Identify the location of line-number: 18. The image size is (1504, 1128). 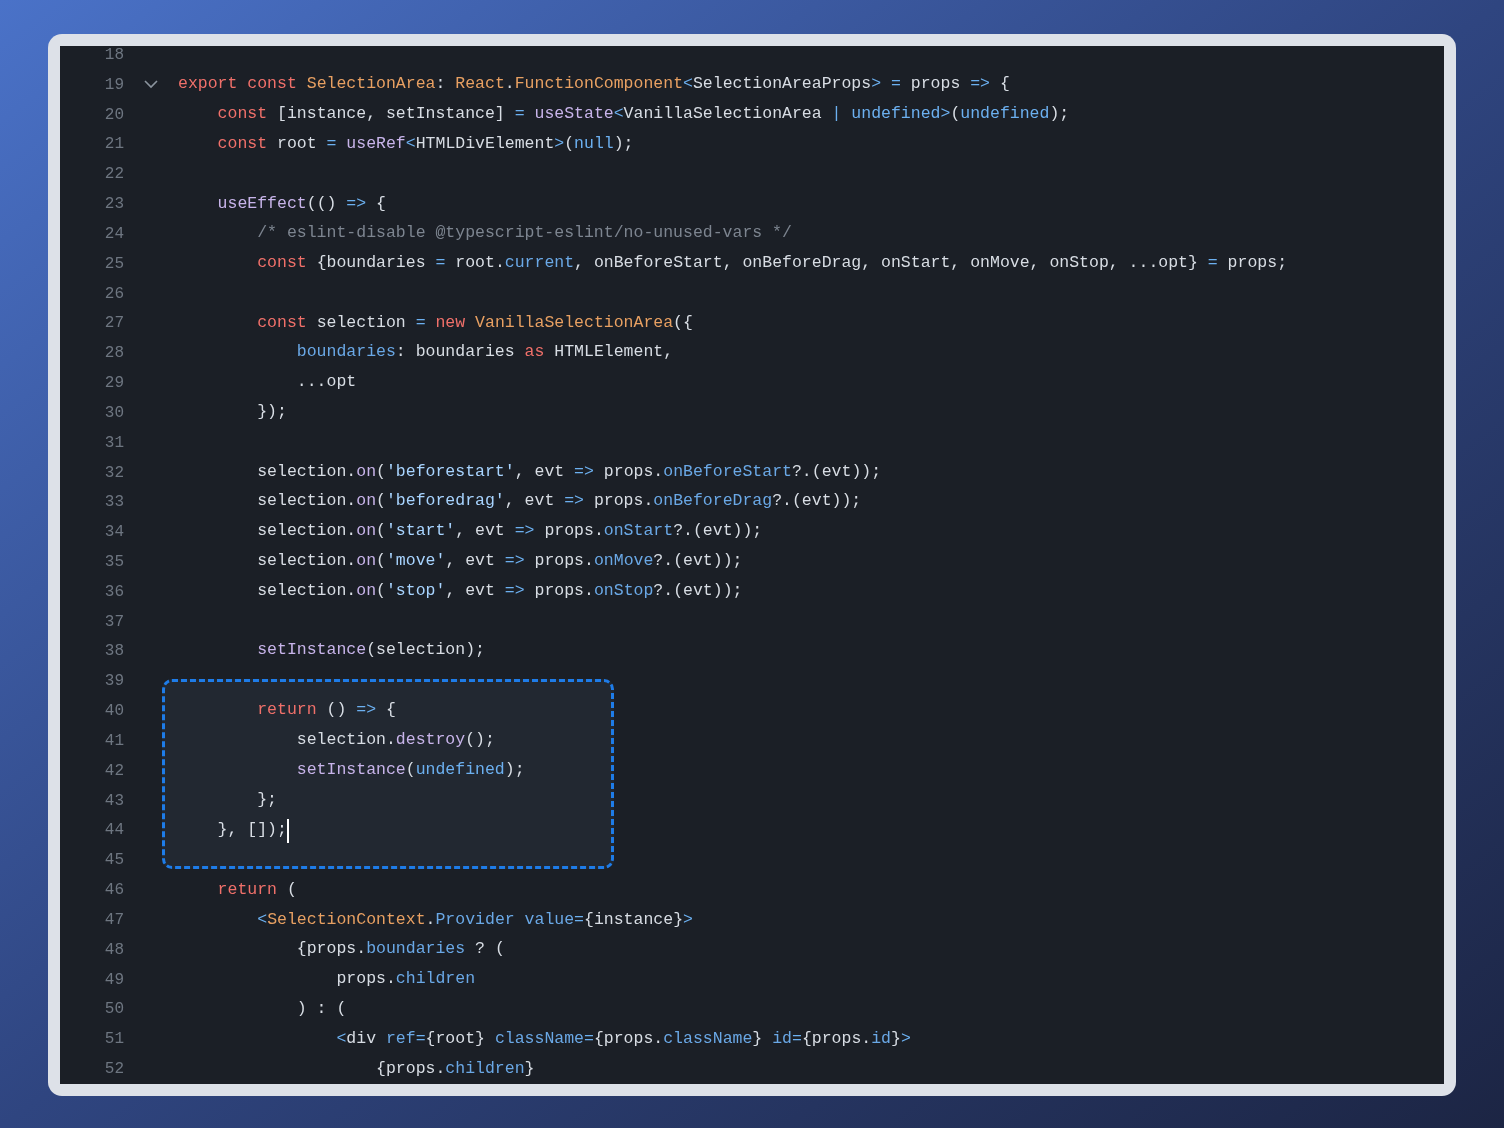
(114, 56).